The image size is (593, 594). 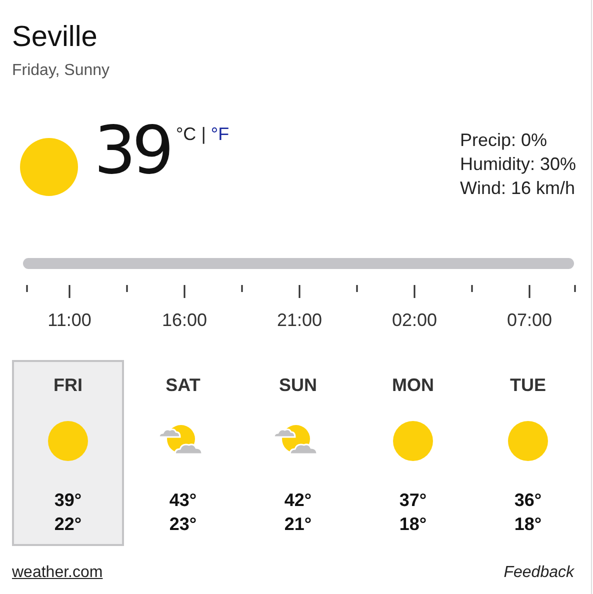 I want to click on feedback-link: Feedback, so click(x=539, y=573).